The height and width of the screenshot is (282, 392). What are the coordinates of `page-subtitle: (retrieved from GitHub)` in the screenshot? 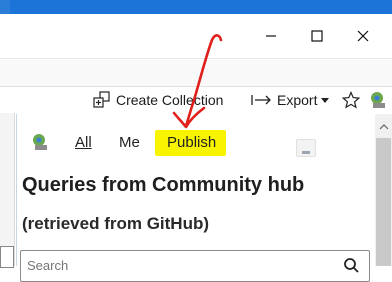 It's located at (116, 223).